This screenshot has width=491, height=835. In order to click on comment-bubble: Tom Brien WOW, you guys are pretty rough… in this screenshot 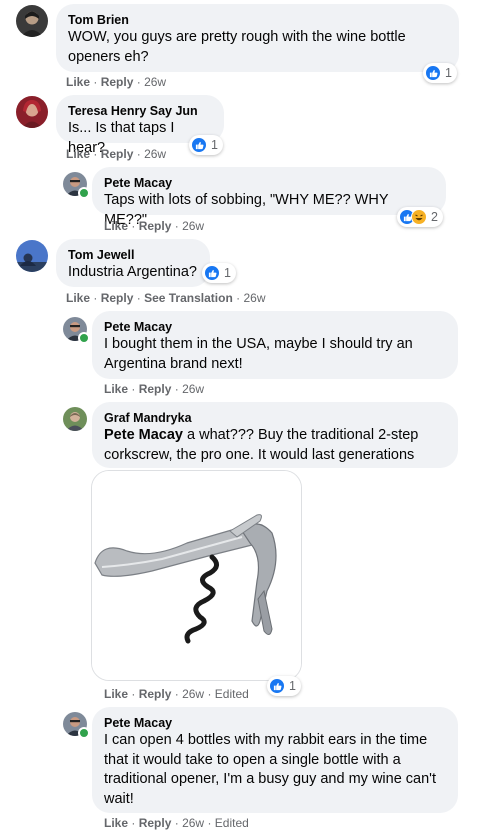, I will do `click(257, 38)`.